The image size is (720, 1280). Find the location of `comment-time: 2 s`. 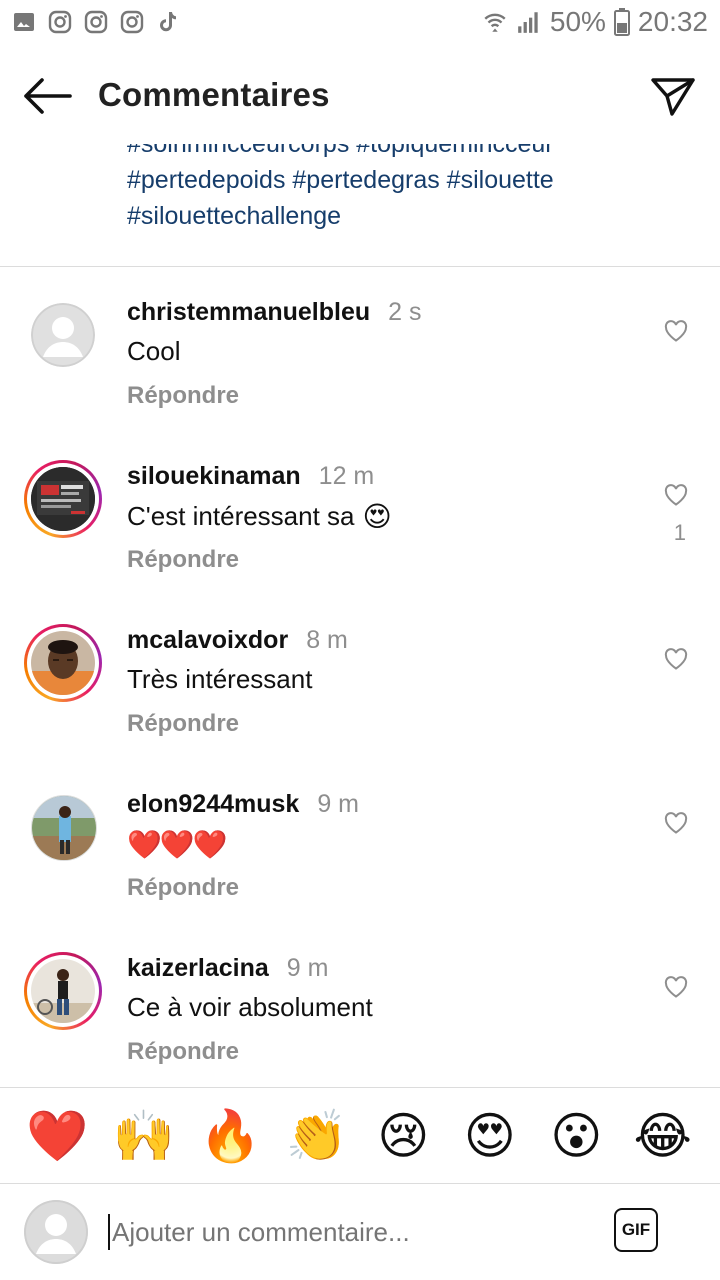

comment-time: 2 s is located at coordinates (405, 312).